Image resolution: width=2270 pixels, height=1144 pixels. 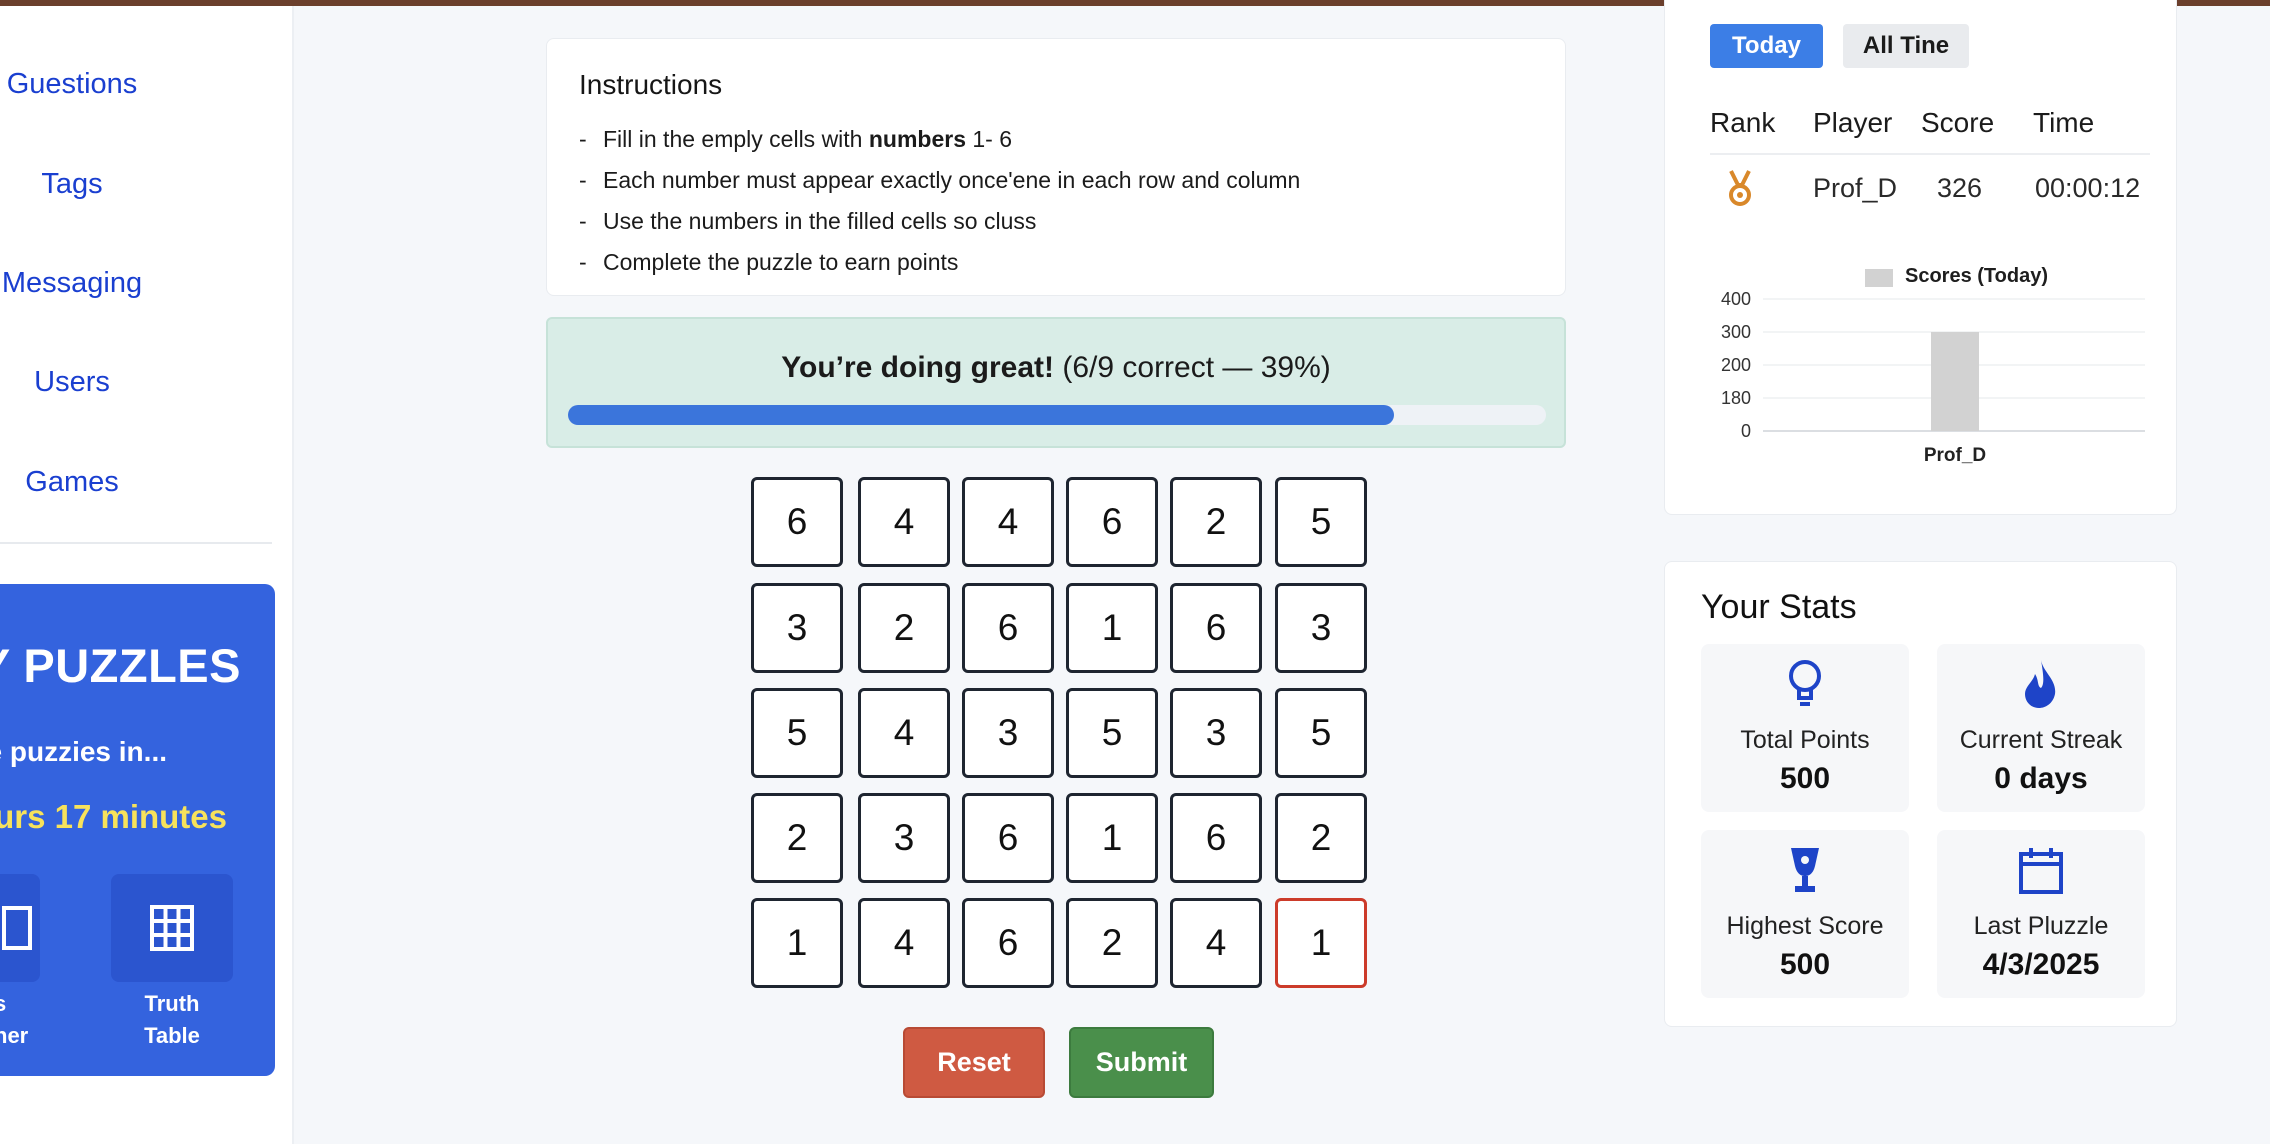 I want to click on table-divider, so click(x=1930, y=154).